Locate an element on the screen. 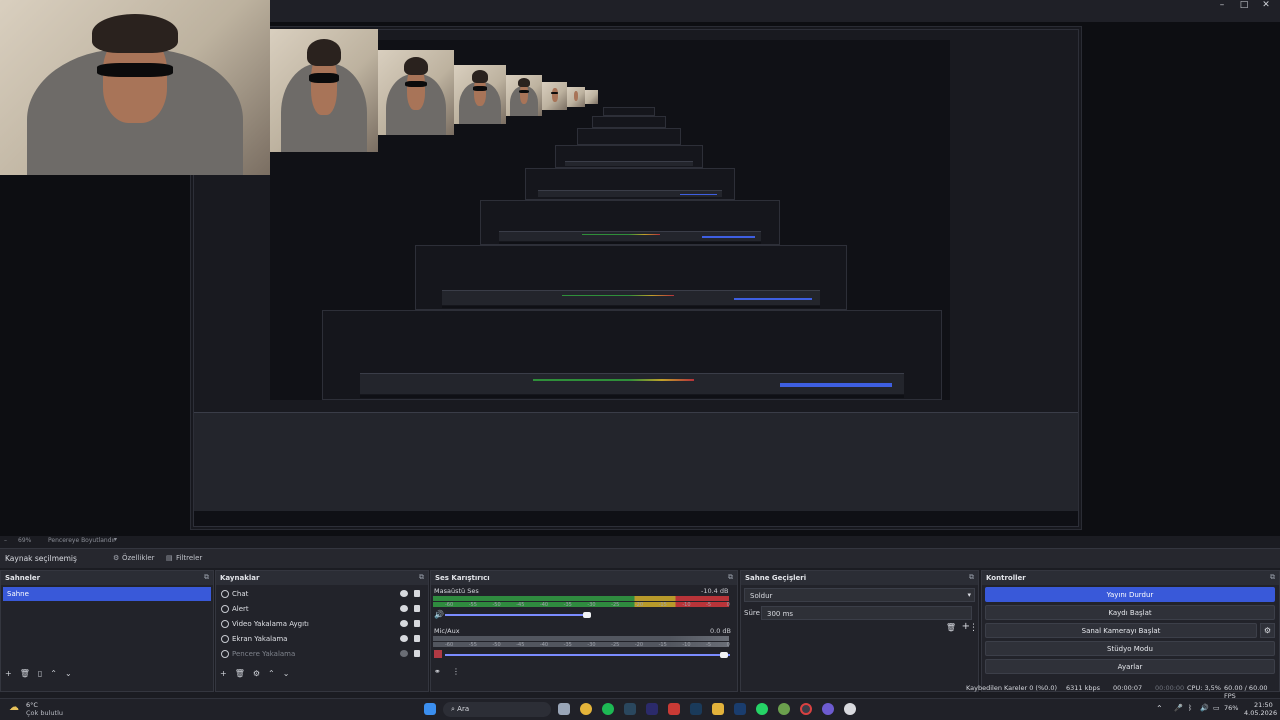 Image resolution: width=1280 pixels, height=720 pixels. eye-hidden-icon is located at coordinates (404, 653).